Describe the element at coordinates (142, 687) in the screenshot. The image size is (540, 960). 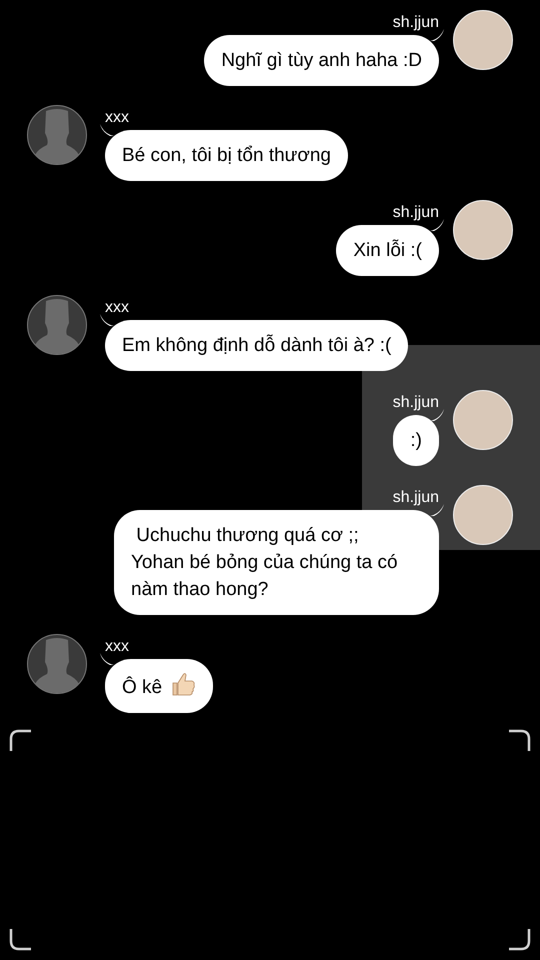
I see `message-text: Ô kê` at that location.